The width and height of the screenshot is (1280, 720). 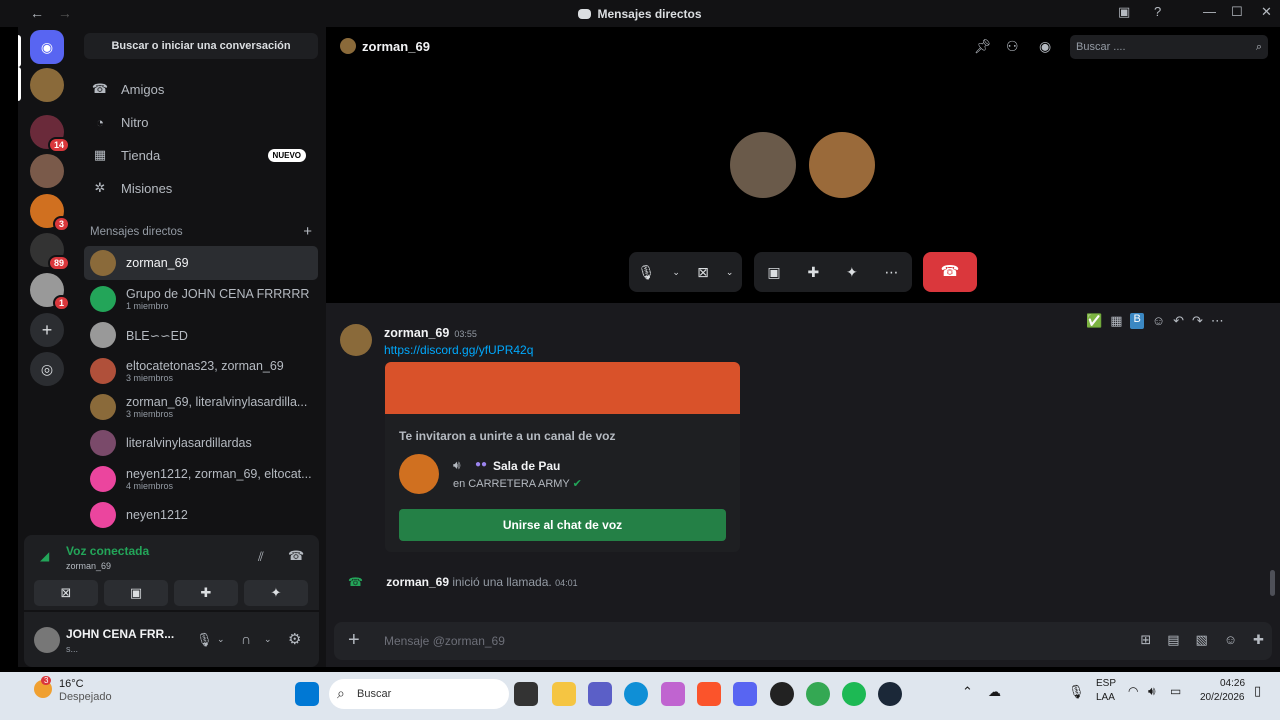 What do you see at coordinates (296, 556) in the screenshot?
I see `disconnect-icon: ☎` at bounding box center [296, 556].